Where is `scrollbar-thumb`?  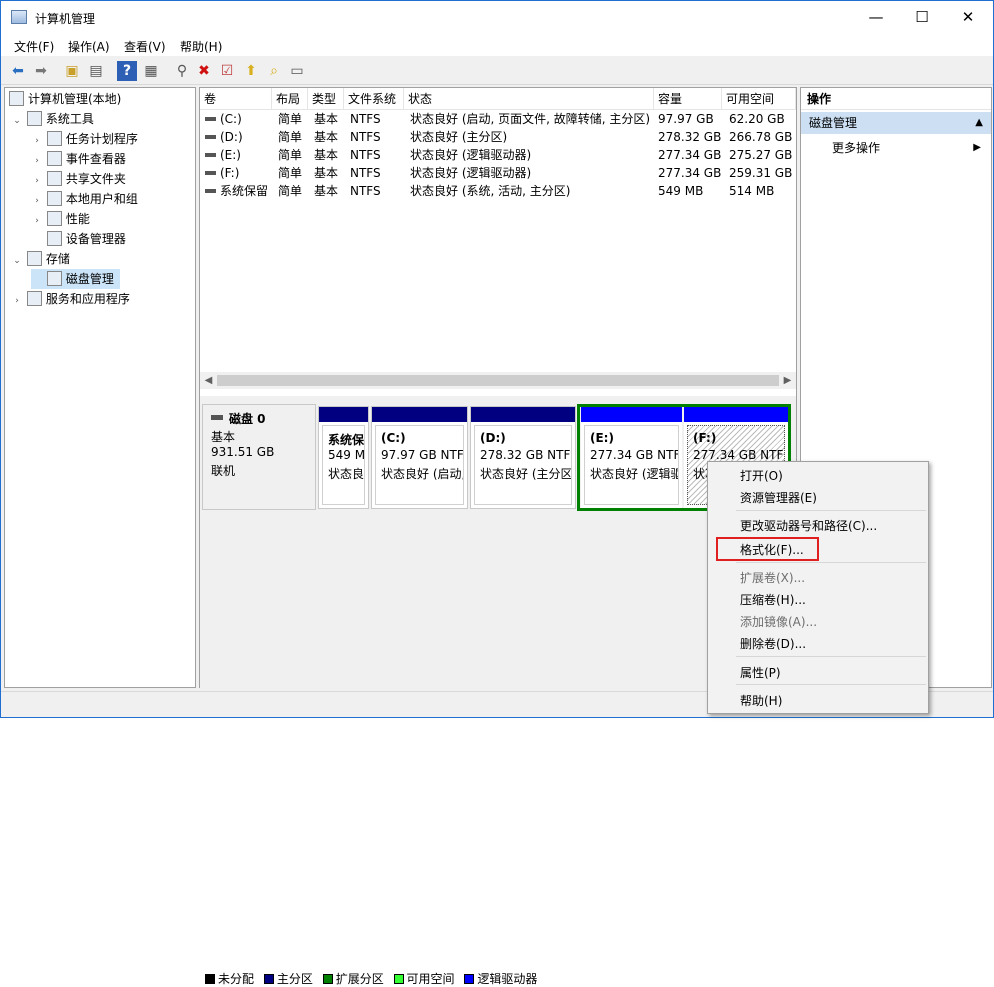 scrollbar-thumb is located at coordinates (498, 380).